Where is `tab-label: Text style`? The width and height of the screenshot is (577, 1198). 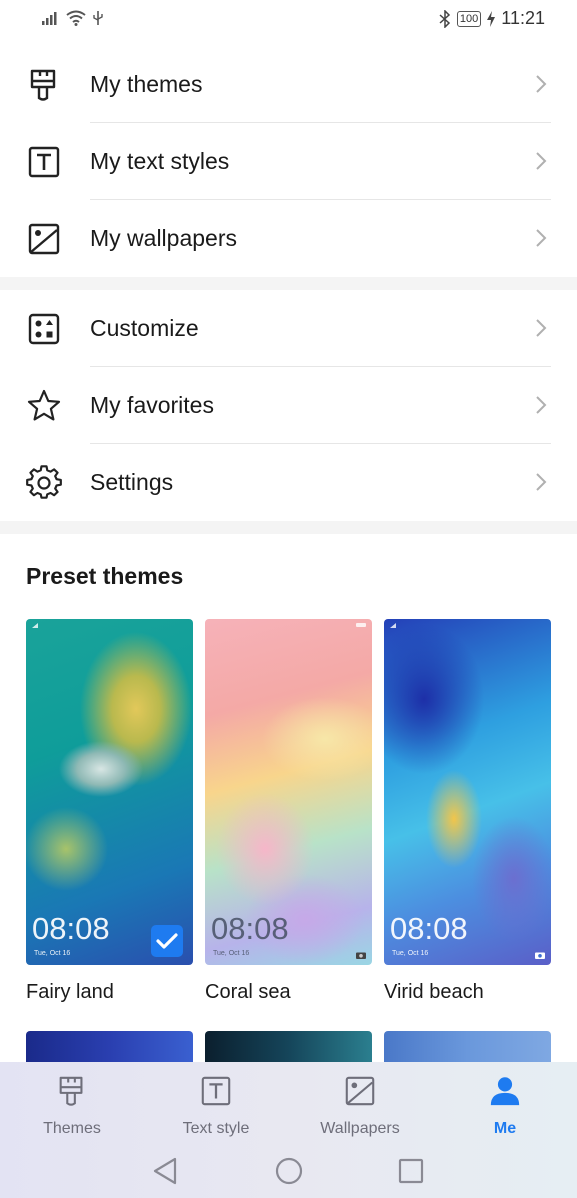
tab-label: Text style is located at coordinates (216, 1128).